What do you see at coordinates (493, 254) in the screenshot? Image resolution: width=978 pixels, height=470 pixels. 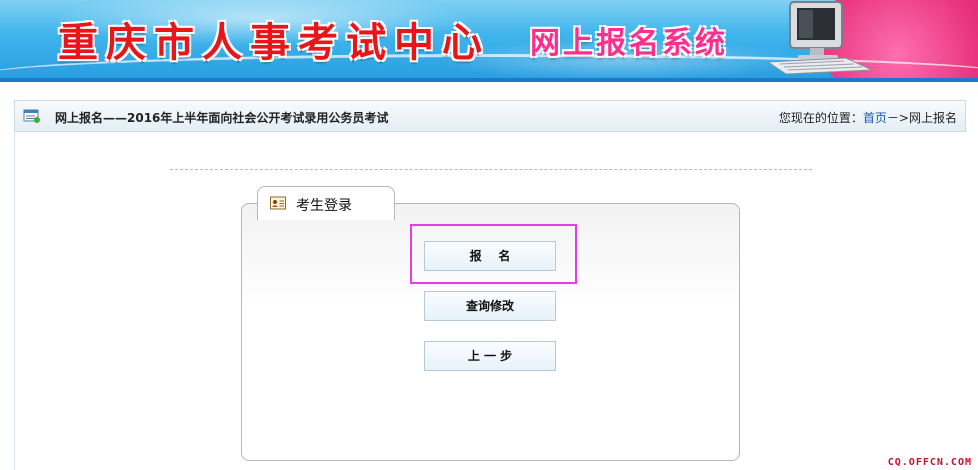 I see `highlight-box` at bounding box center [493, 254].